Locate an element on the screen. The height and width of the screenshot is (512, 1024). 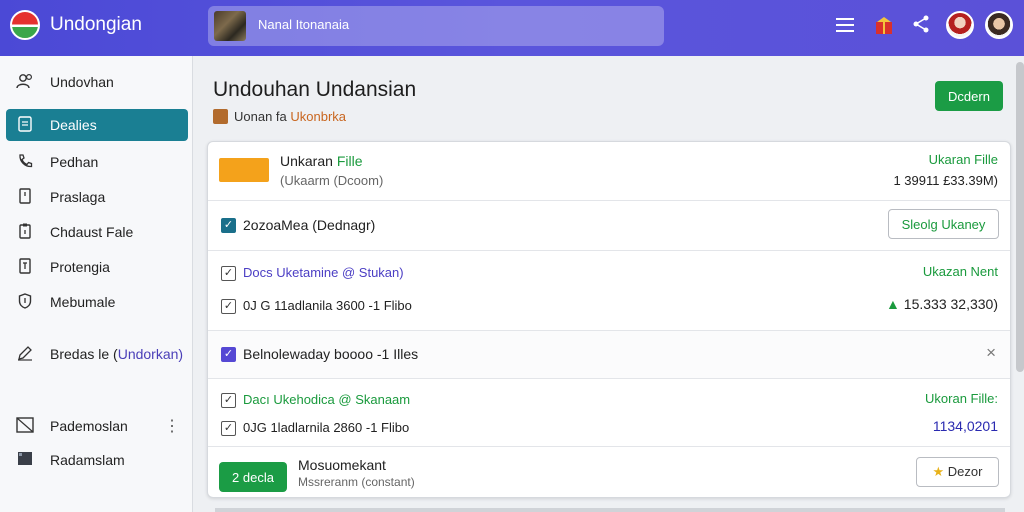
list-item-right-label: Ukazan Nent is located at coordinates (960, 271).